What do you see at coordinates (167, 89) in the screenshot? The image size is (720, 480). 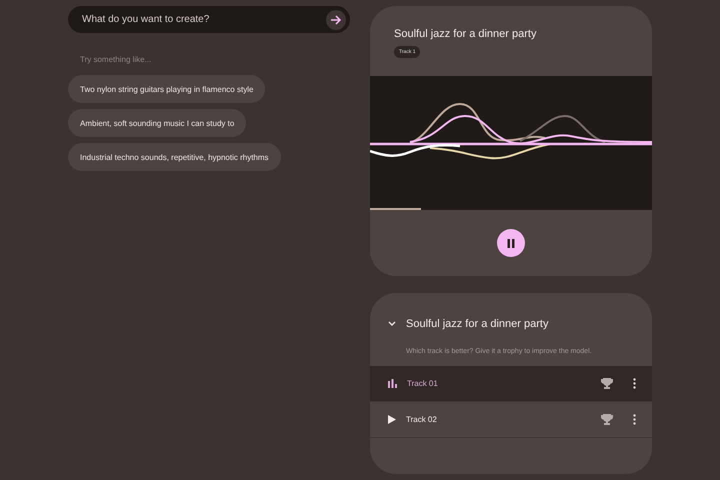 I see `suggestion-chip: Two nylon string guitars playing in flamenco style` at bounding box center [167, 89].